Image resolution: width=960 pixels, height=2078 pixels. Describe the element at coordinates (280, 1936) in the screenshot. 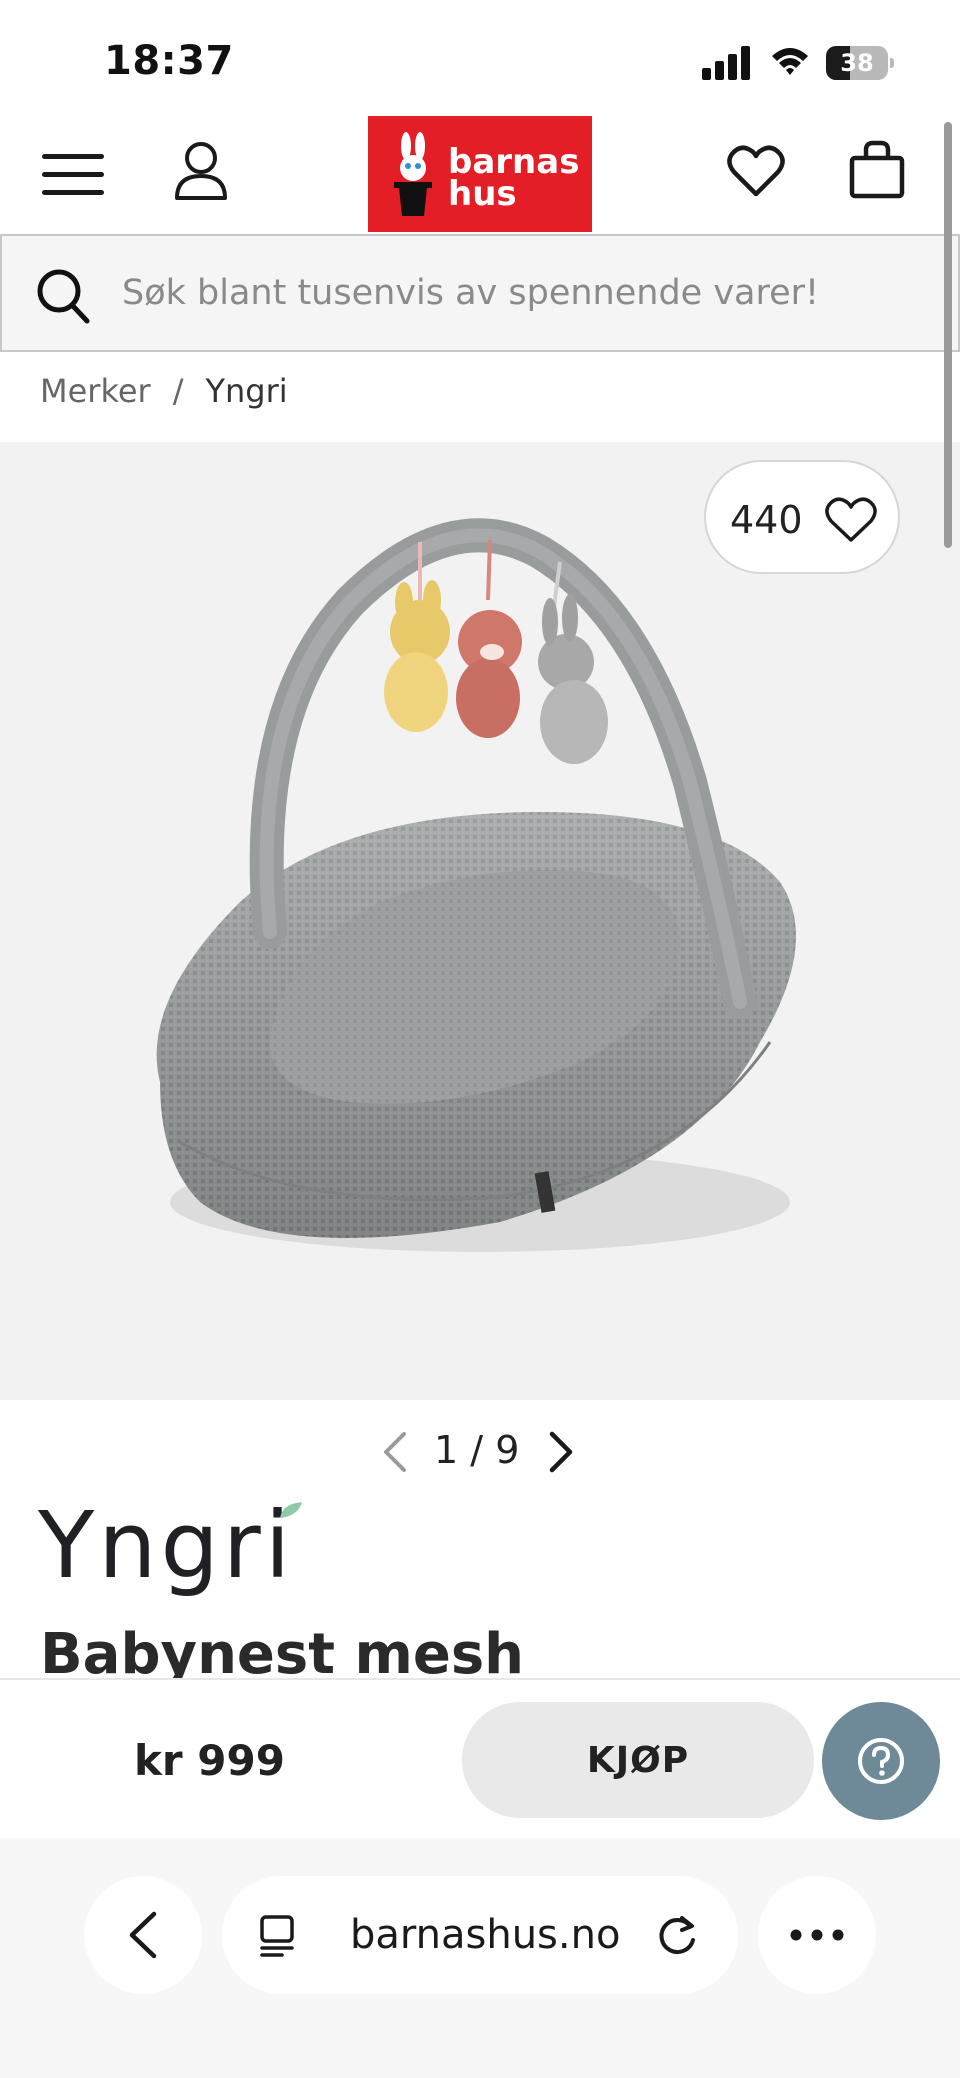

I see `reader-mode-icon` at that location.